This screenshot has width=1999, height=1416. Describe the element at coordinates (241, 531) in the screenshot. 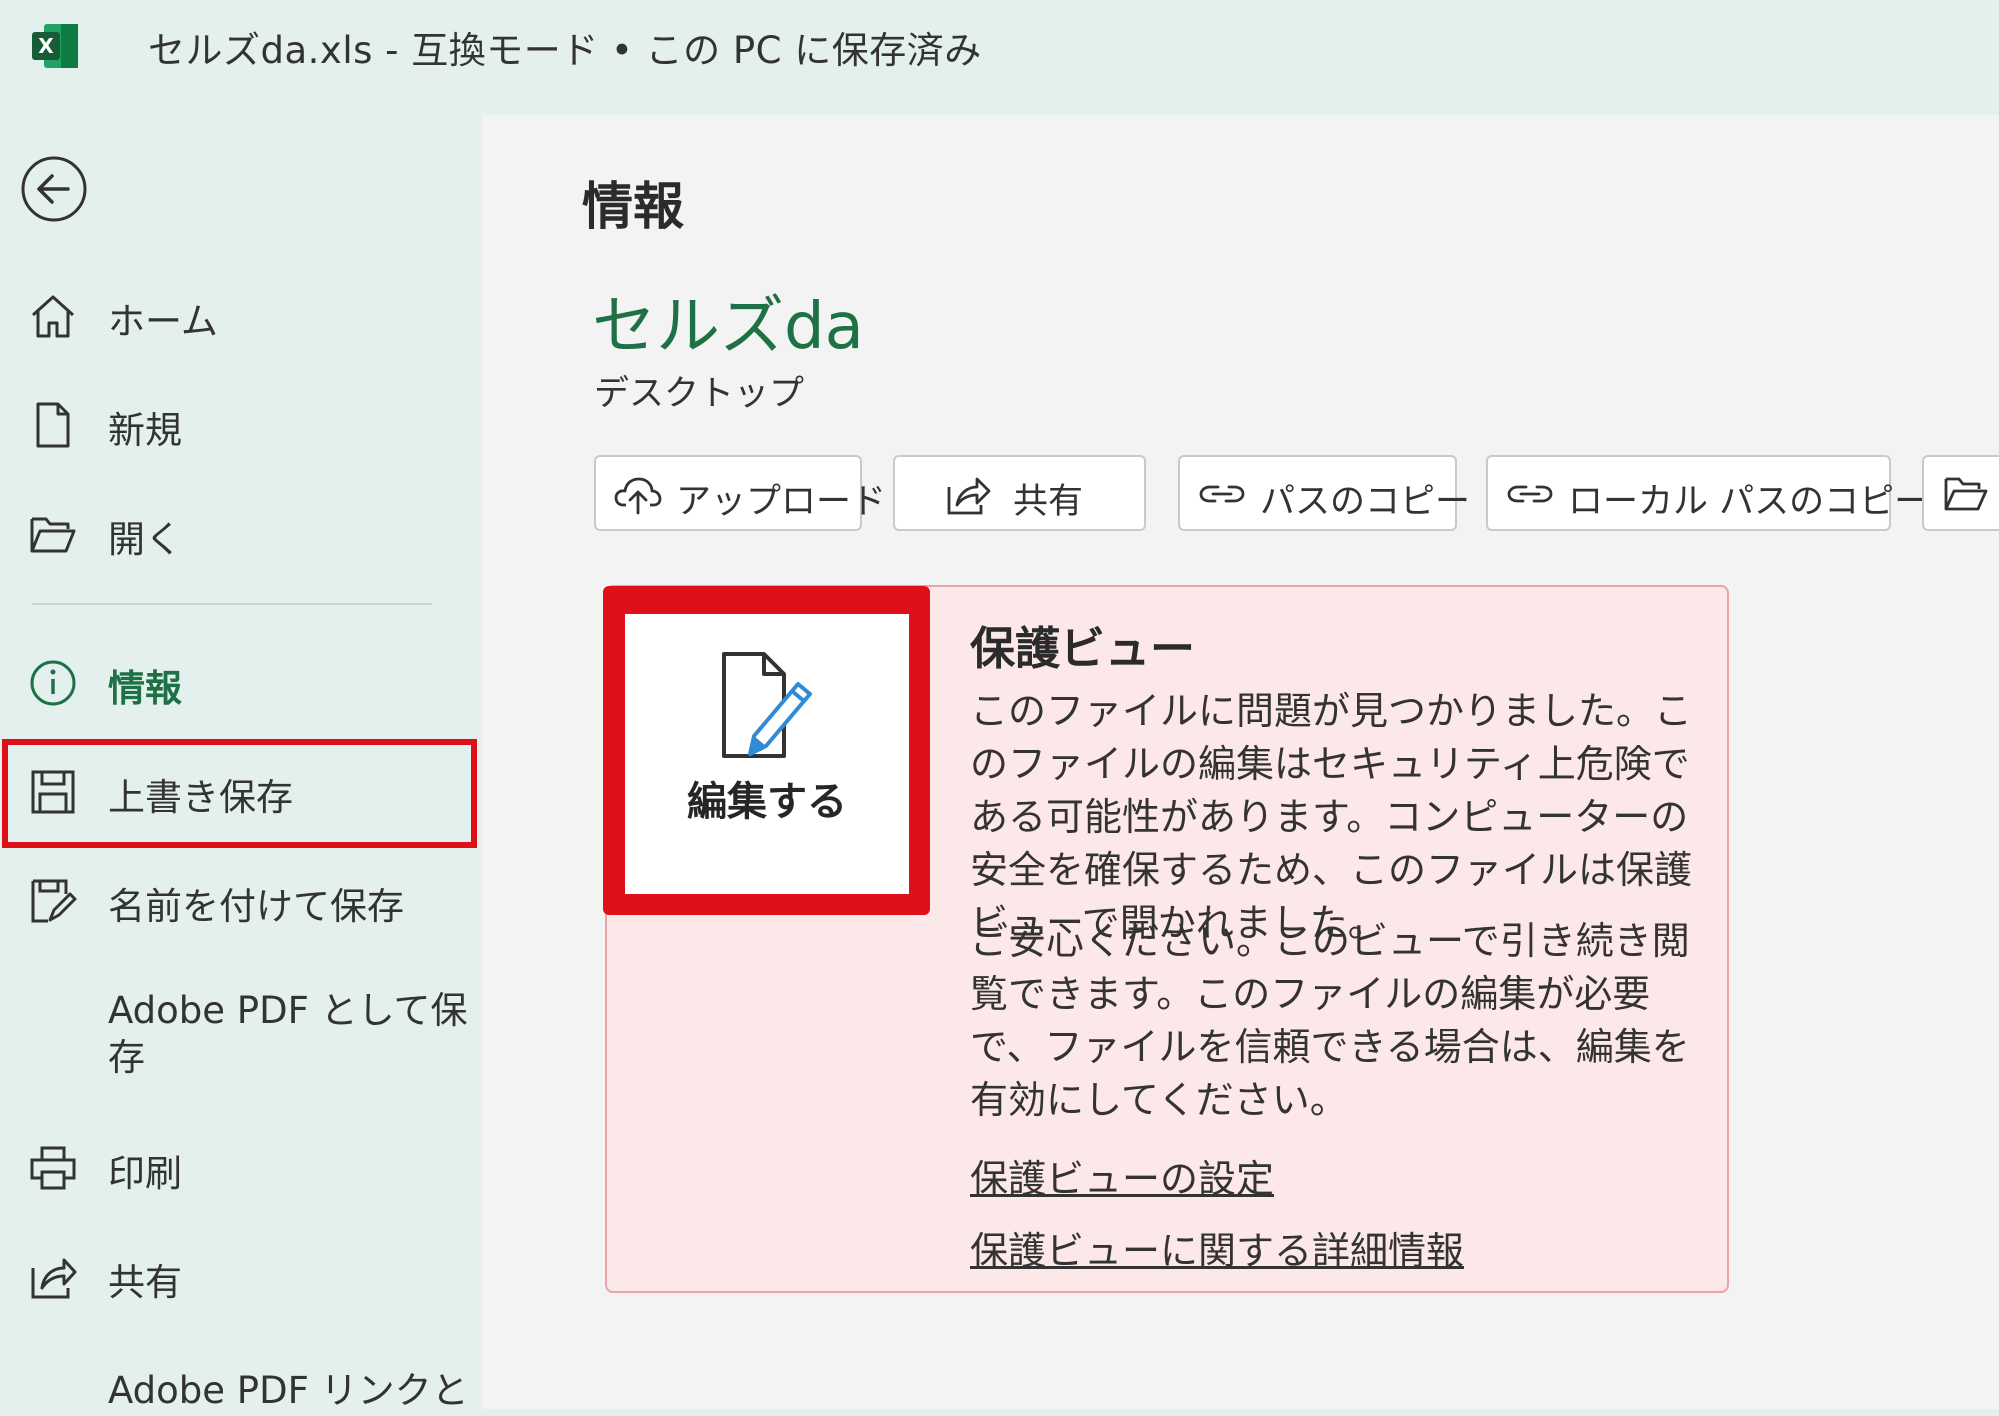

I see `sidebar-item-open: 開く` at that location.